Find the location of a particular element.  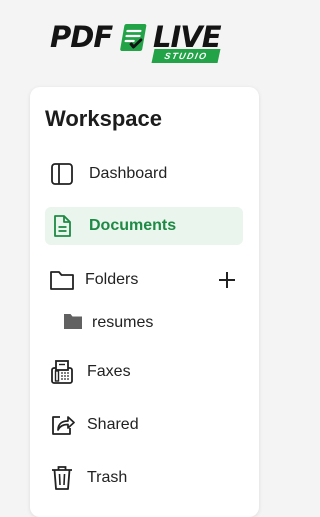

nav-label-folders: Folders is located at coordinates (112, 279).